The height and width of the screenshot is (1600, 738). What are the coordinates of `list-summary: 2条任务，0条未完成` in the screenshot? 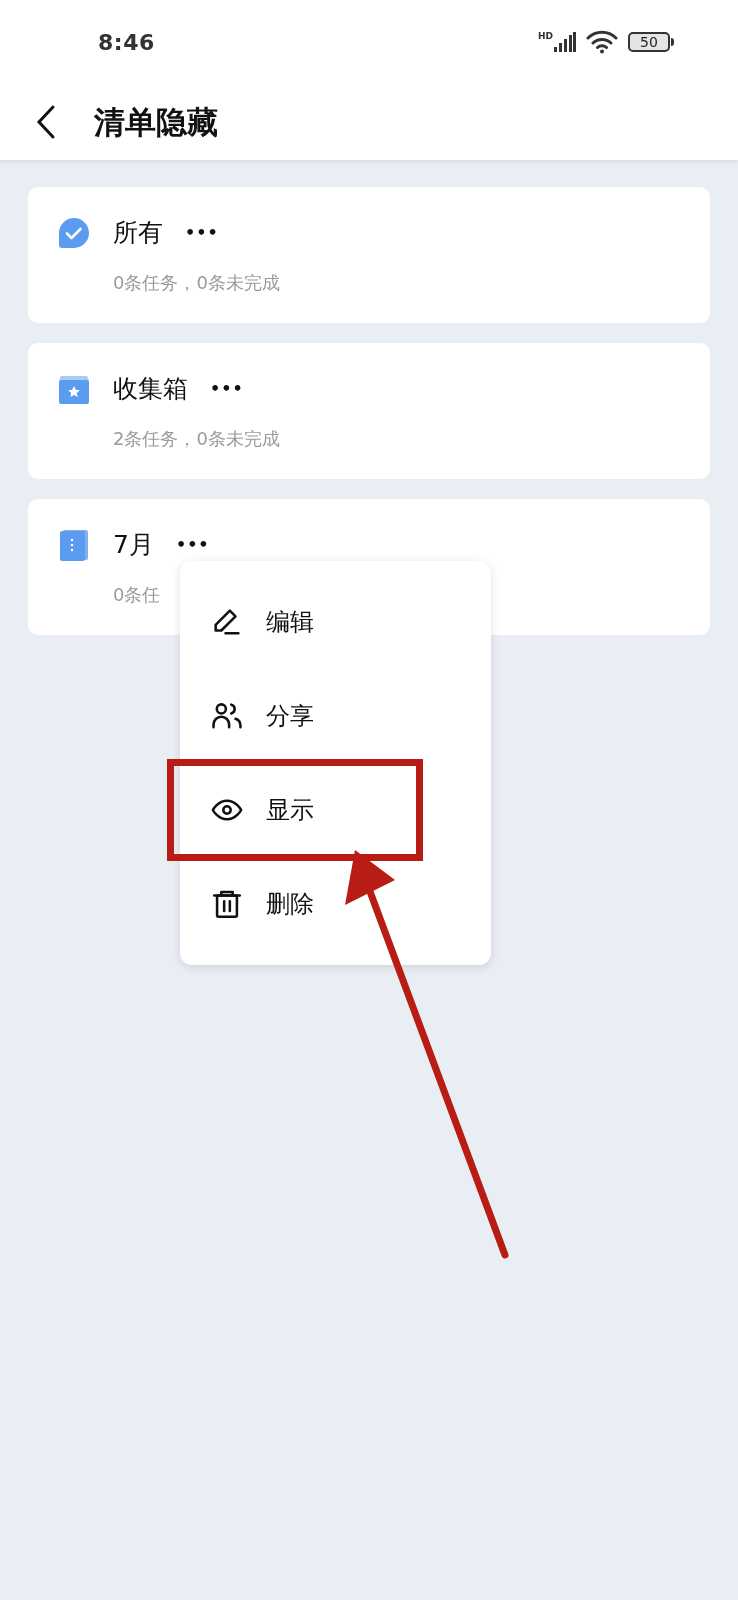 It's located at (197, 439).